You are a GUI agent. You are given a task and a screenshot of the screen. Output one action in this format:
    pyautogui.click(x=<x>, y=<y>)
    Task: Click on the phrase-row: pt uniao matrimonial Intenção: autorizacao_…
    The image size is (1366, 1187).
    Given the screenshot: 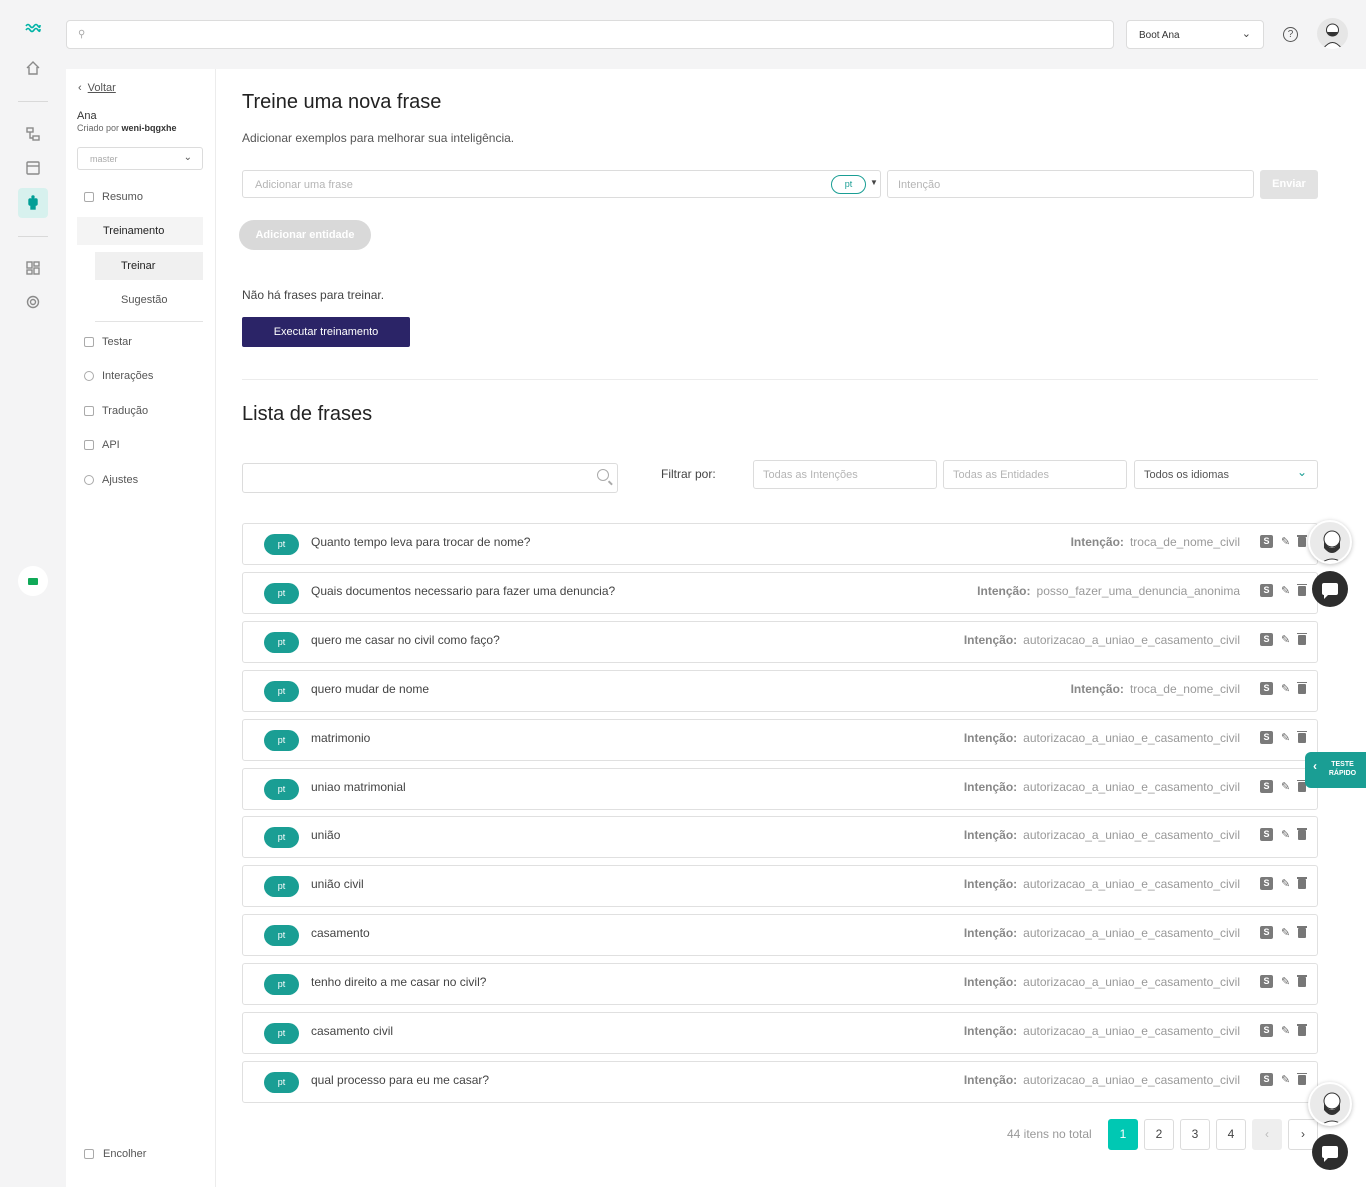 What is the action you would take?
    pyautogui.click(x=780, y=788)
    